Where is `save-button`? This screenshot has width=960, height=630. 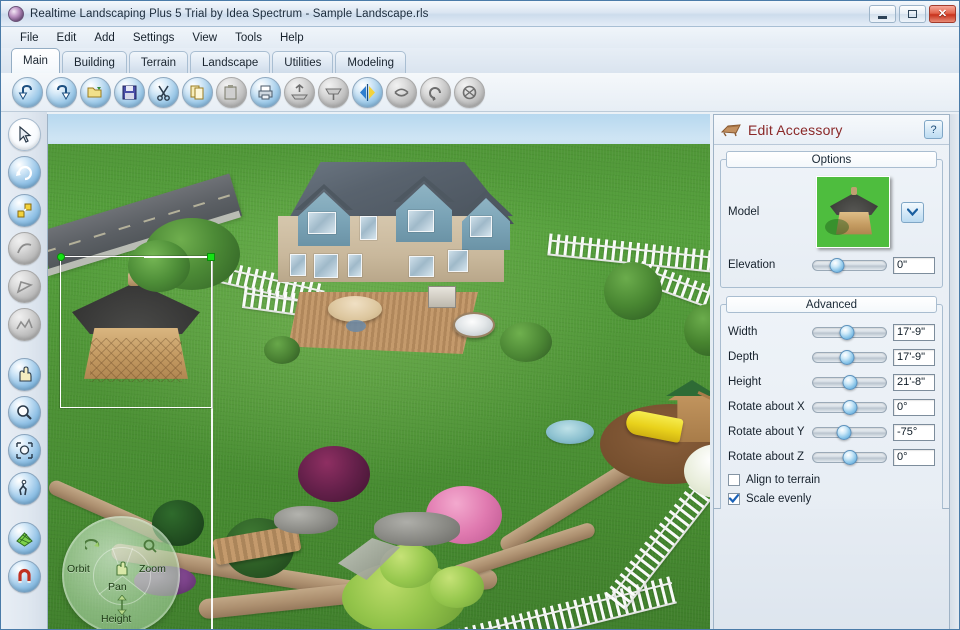
save-button is located at coordinates (129, 92).